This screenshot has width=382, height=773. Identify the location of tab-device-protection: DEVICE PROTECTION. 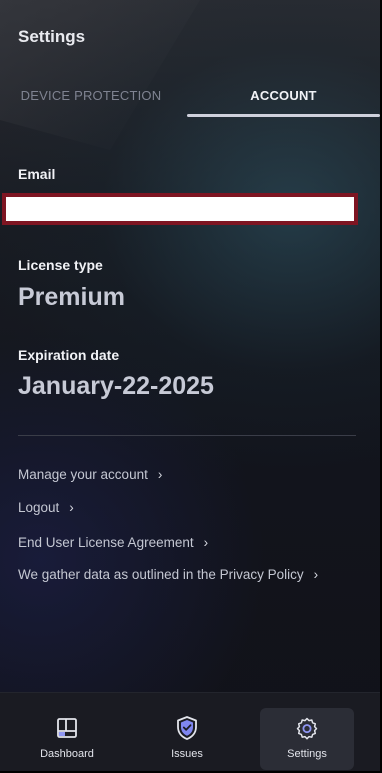
(91, 95).